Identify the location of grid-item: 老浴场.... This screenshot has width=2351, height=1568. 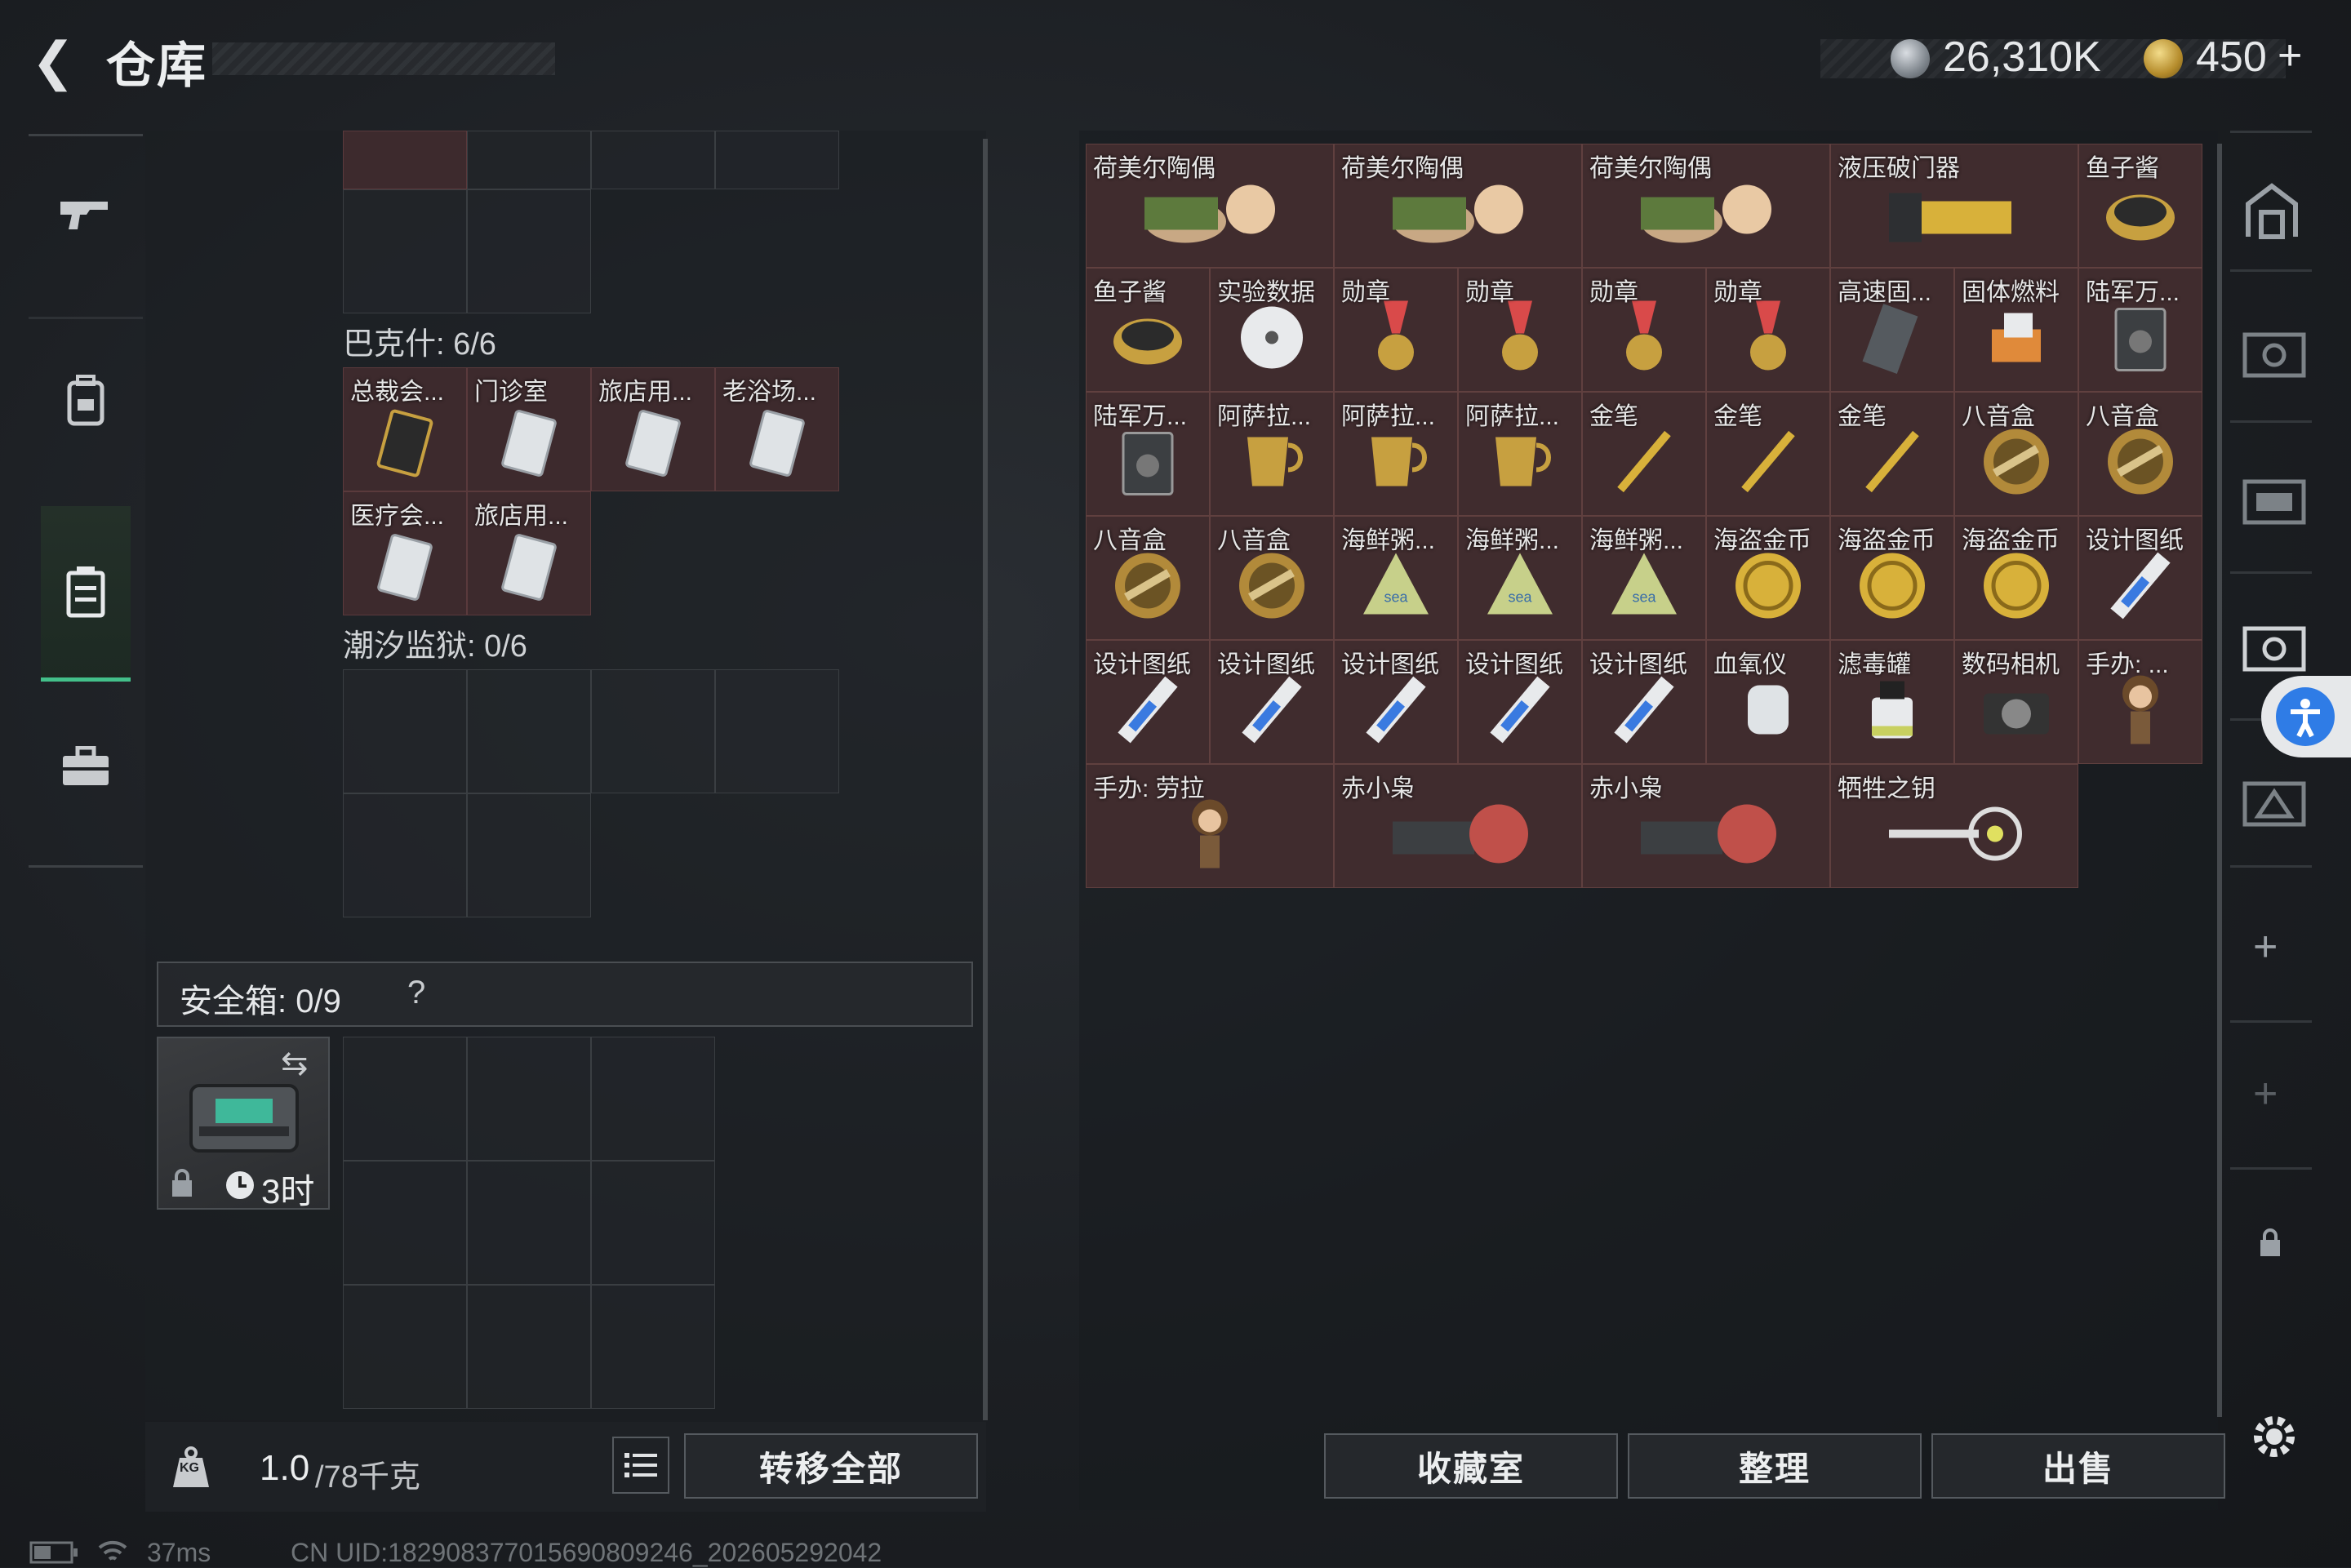
(777, 429).